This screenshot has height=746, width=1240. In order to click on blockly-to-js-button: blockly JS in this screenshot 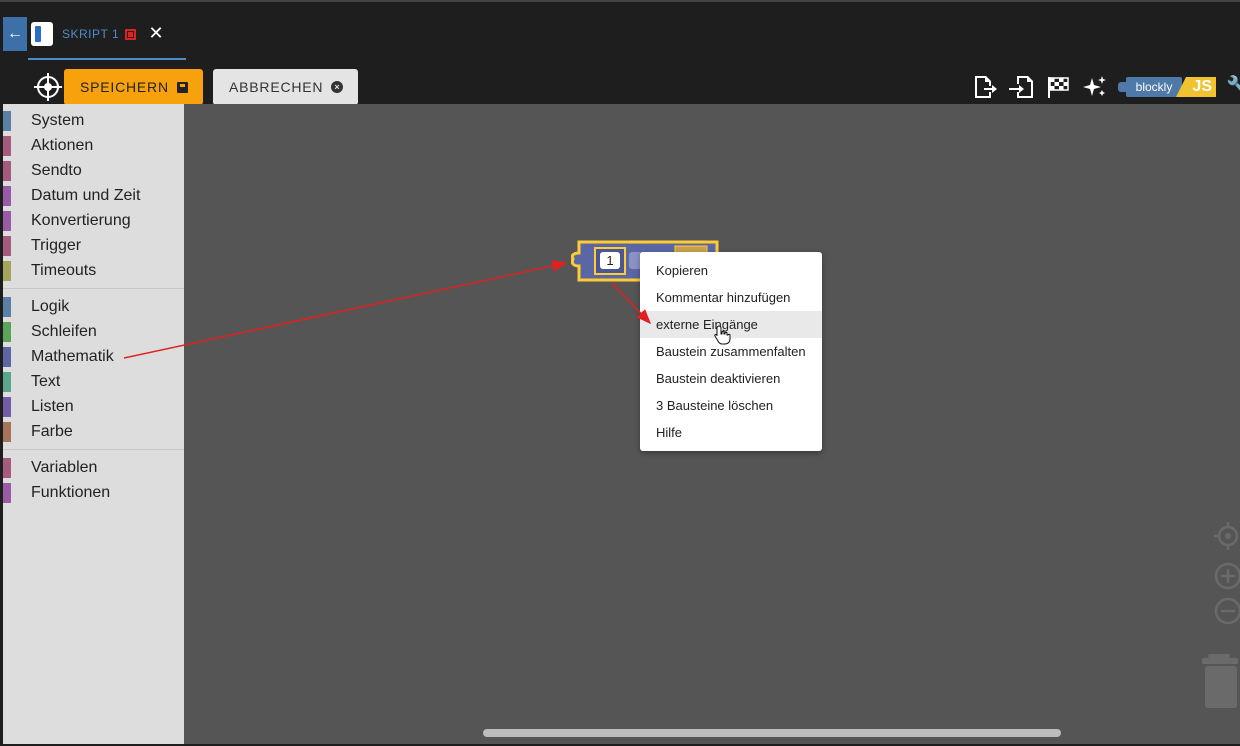, I will do `click(1168, 87)`.